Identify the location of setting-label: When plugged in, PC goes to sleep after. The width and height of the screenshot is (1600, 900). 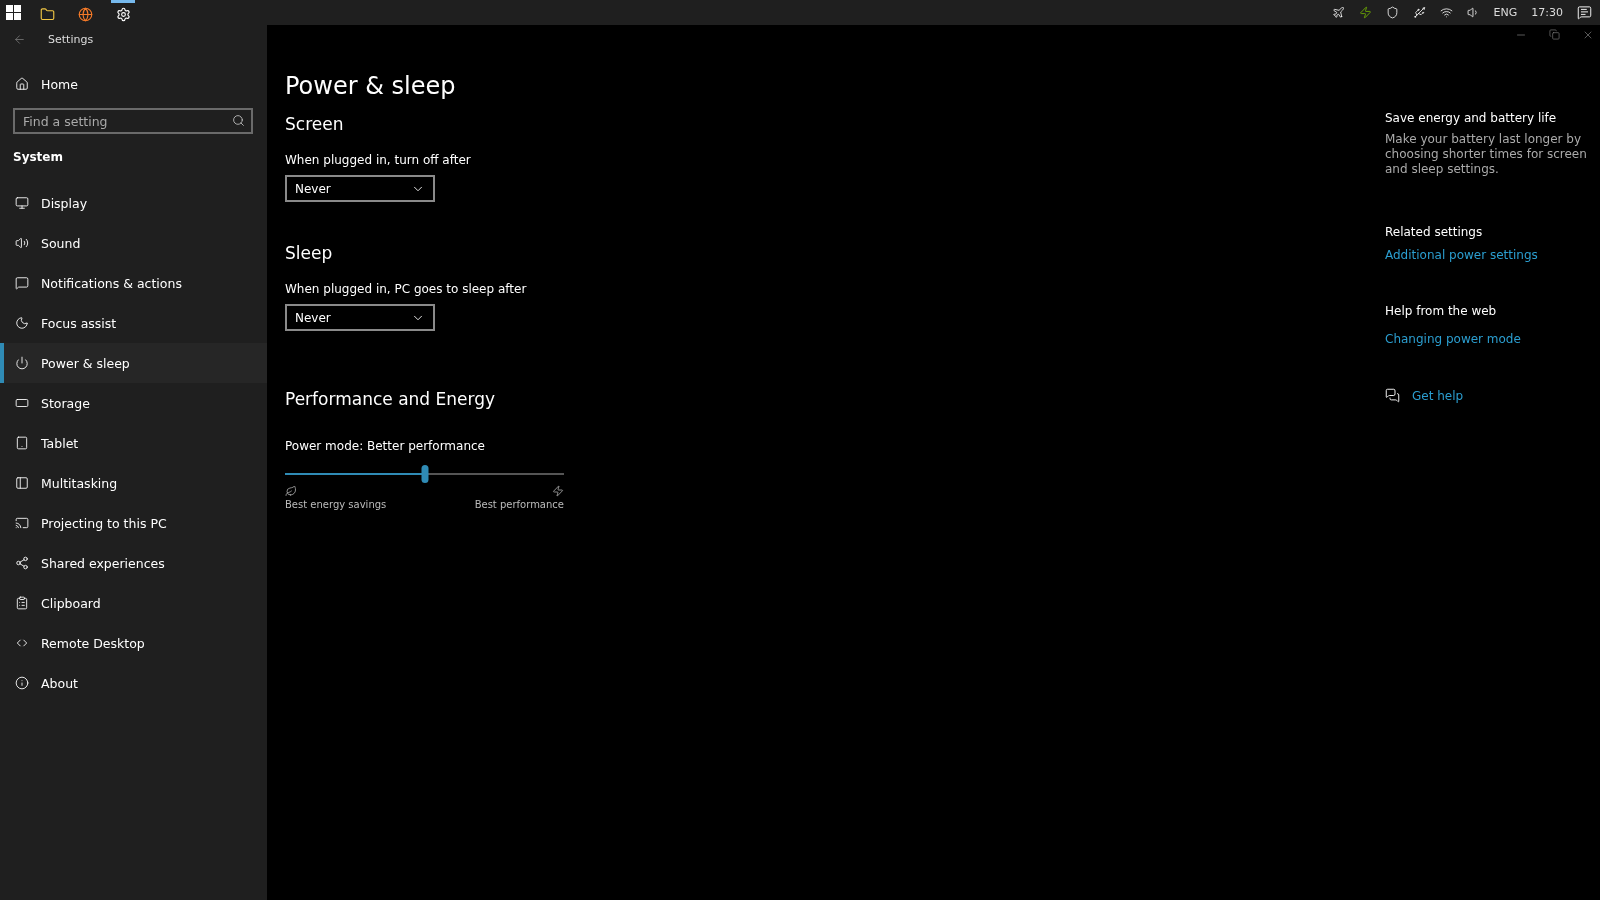
(406, 289).